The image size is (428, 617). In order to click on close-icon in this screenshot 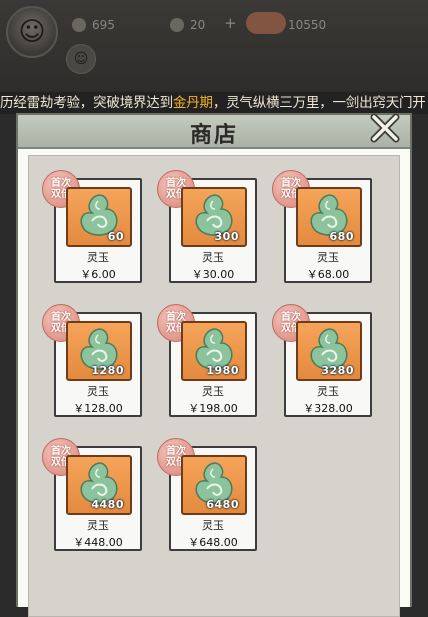, I will do `click(385, 128)`.